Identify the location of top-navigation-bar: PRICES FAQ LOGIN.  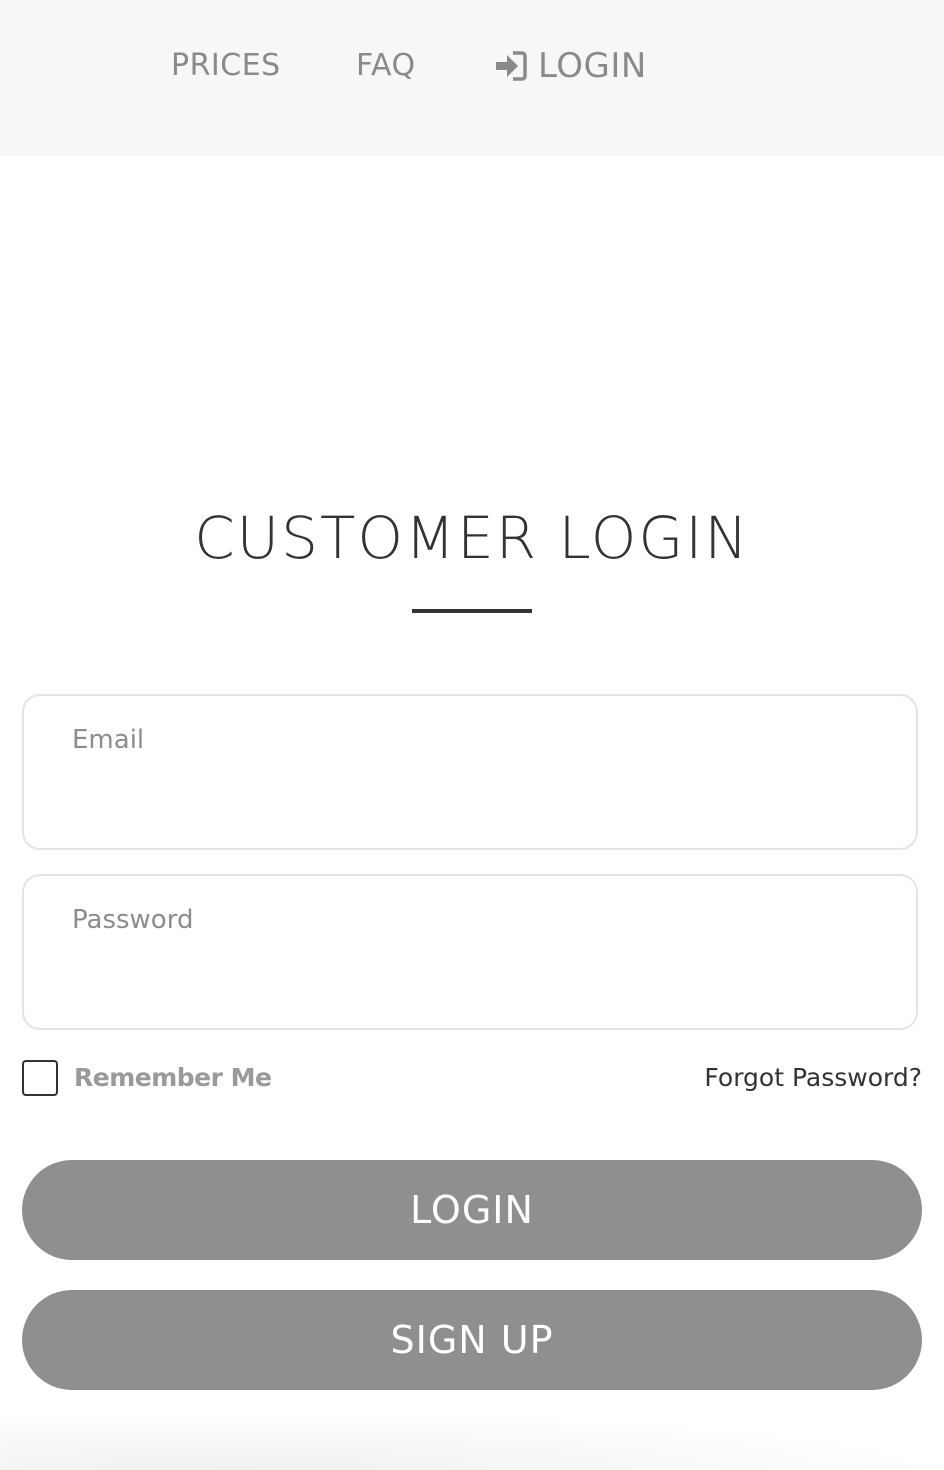
(472, 78).